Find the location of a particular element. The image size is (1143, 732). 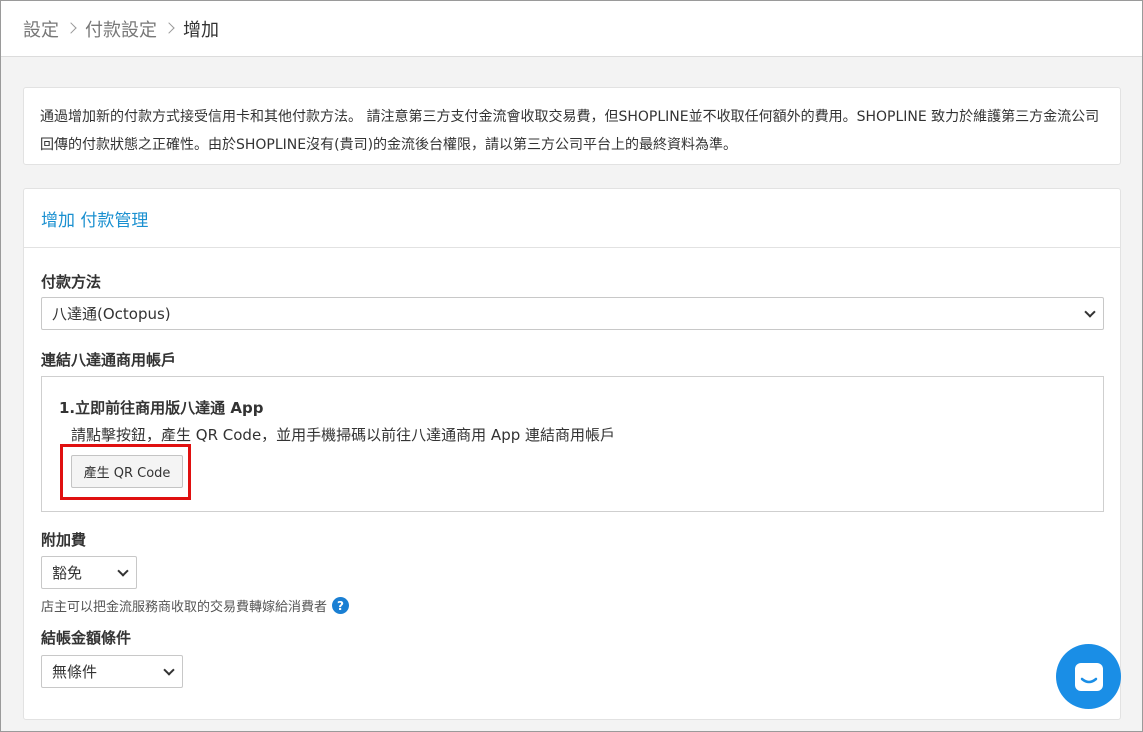

highlight-box: 產生 QR Code is located at coordinates (125, 472).